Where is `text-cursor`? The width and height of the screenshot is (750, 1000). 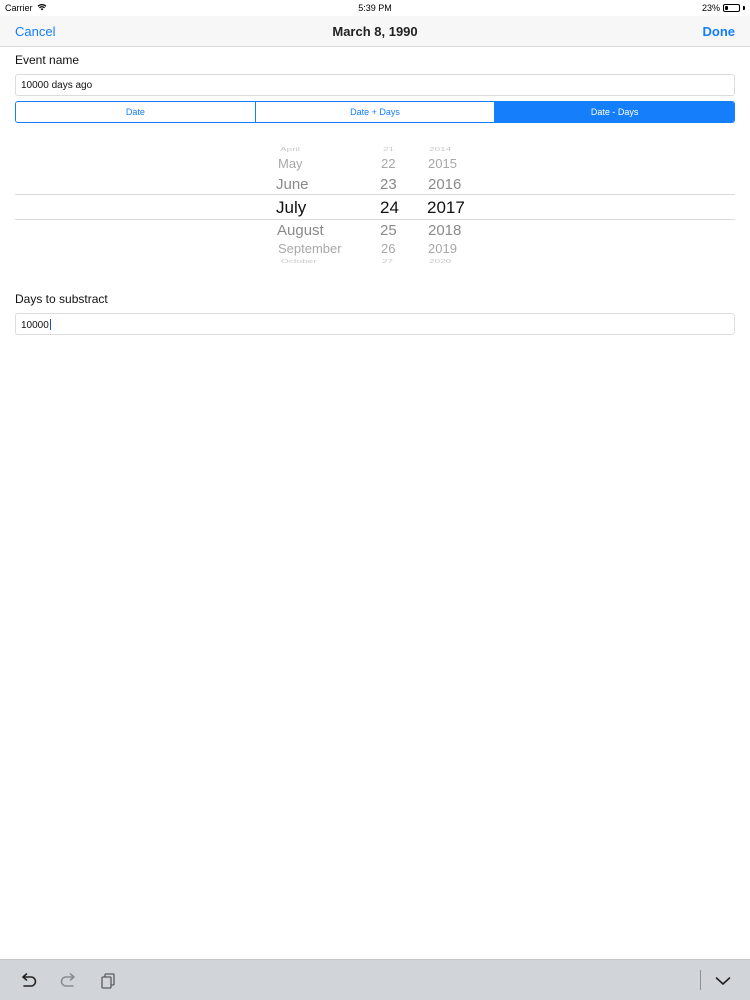
text-cursor is located at coordinates (50, 324).